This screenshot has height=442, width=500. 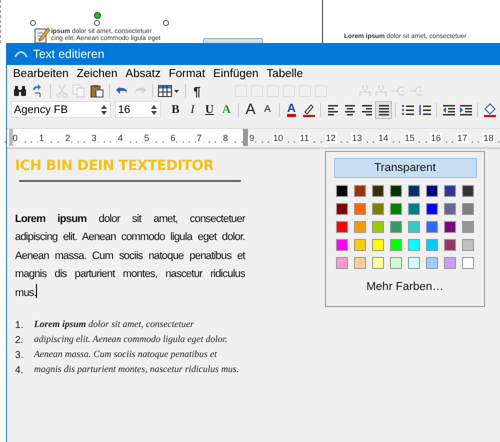 What do you see at coordinates (143, 74) in the screenshot?
I see `menu-item: Absatz` at bounding box center [143, 74].